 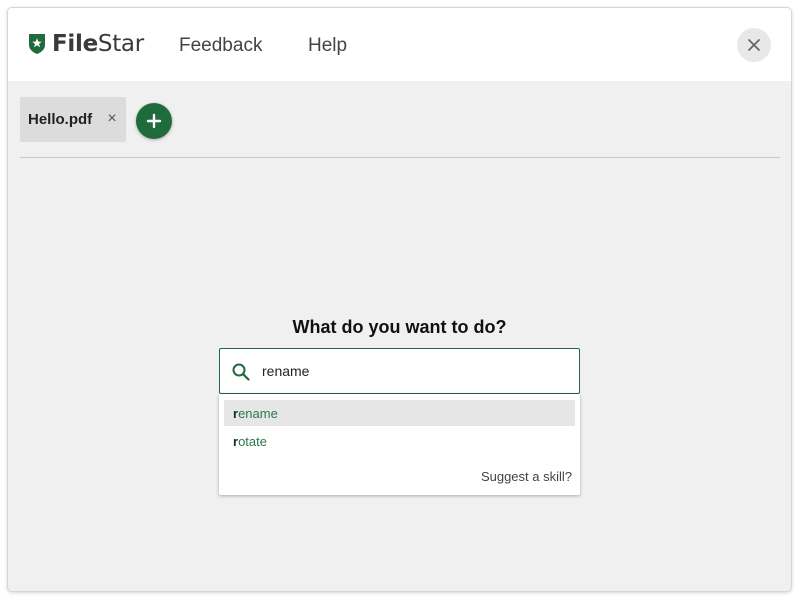 I want to click on add-file-button, so click(x=154, y=121).